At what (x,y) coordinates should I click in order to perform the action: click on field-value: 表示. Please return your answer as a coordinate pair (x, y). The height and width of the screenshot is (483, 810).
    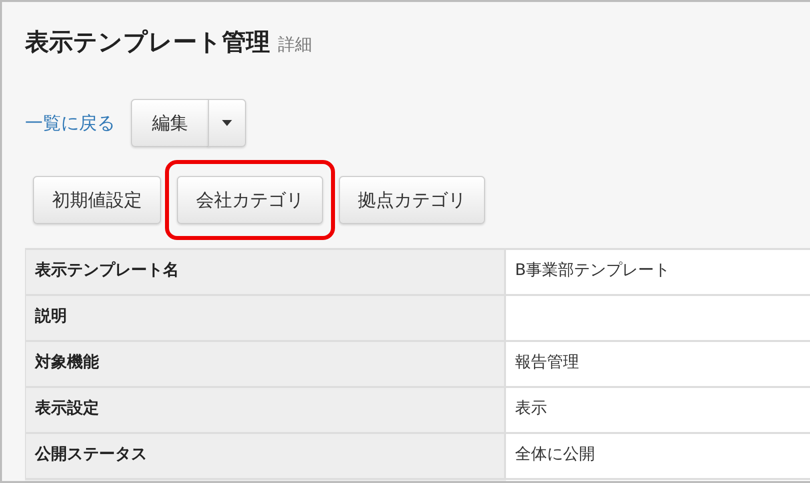
    Looking at the image, I should click on (658, 410).